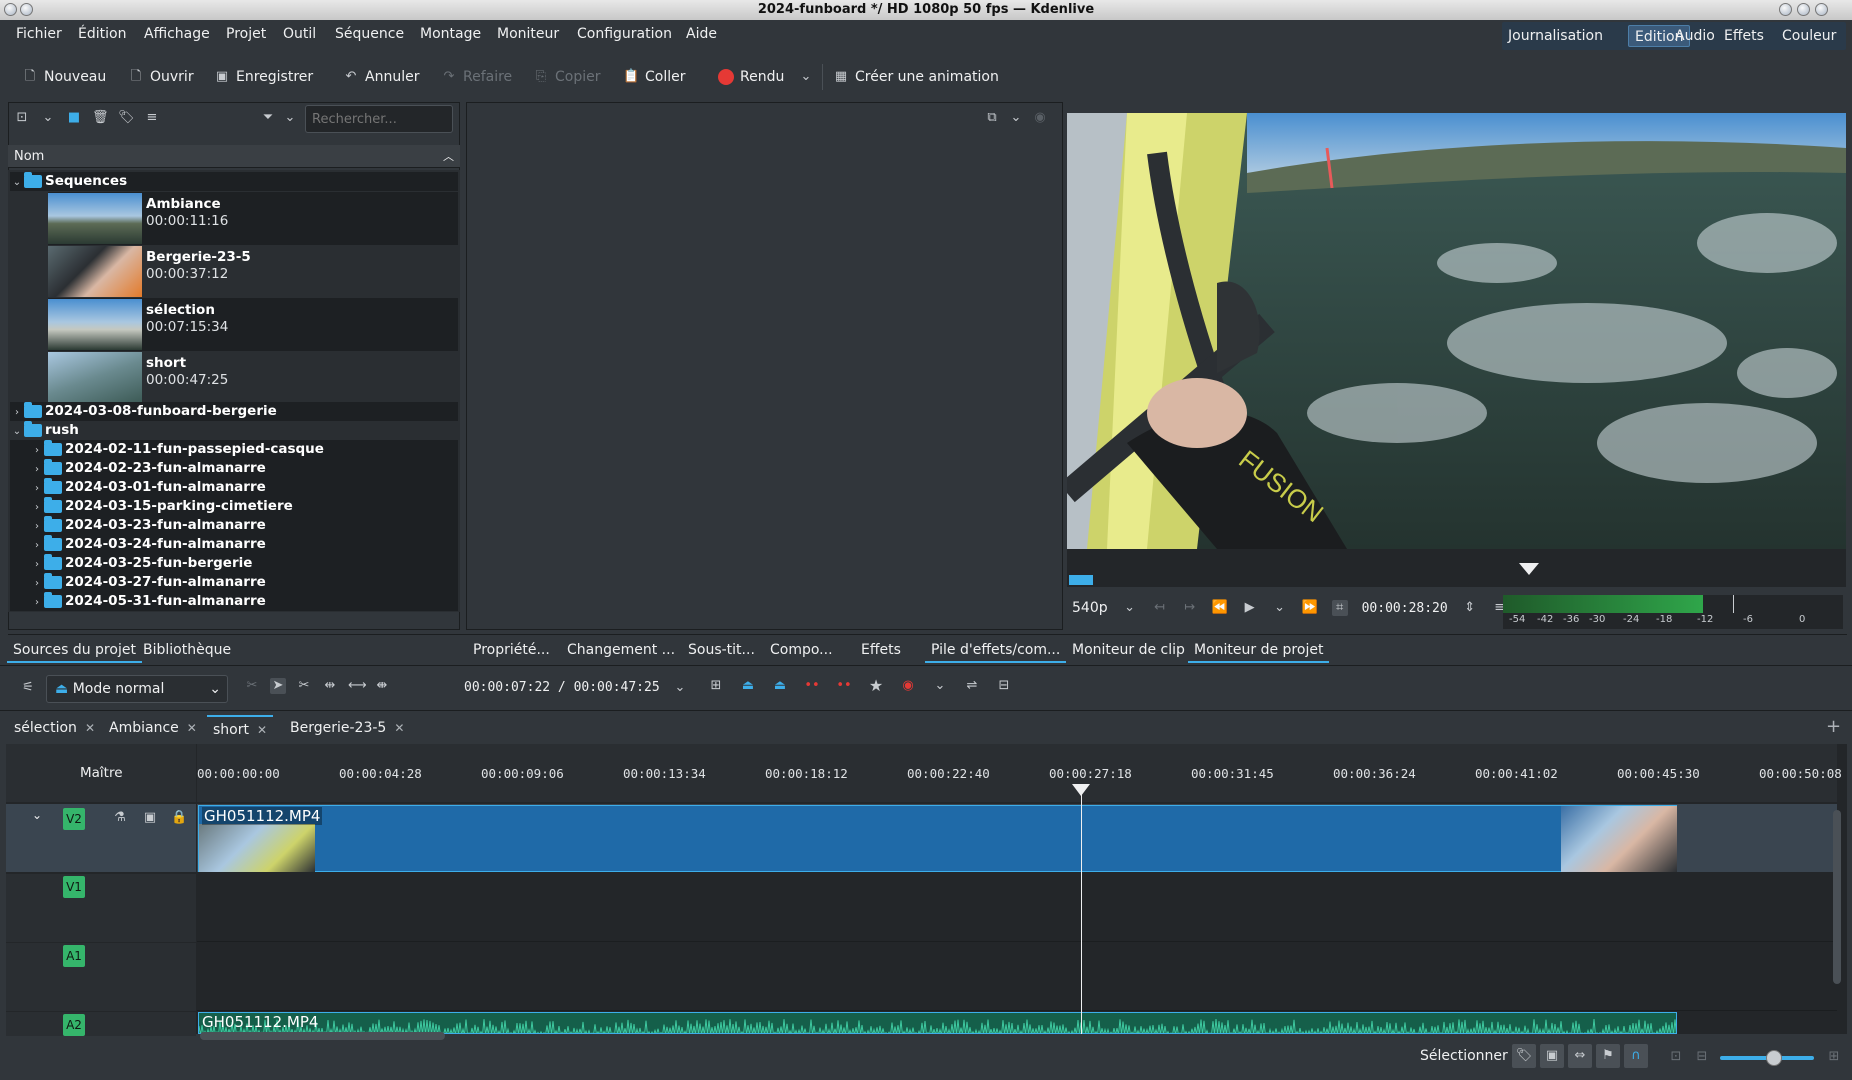 The width and height of the screenshot is (1852, 1080). I want to click on video-clip: GH051112.MP4, so click(937, 838).